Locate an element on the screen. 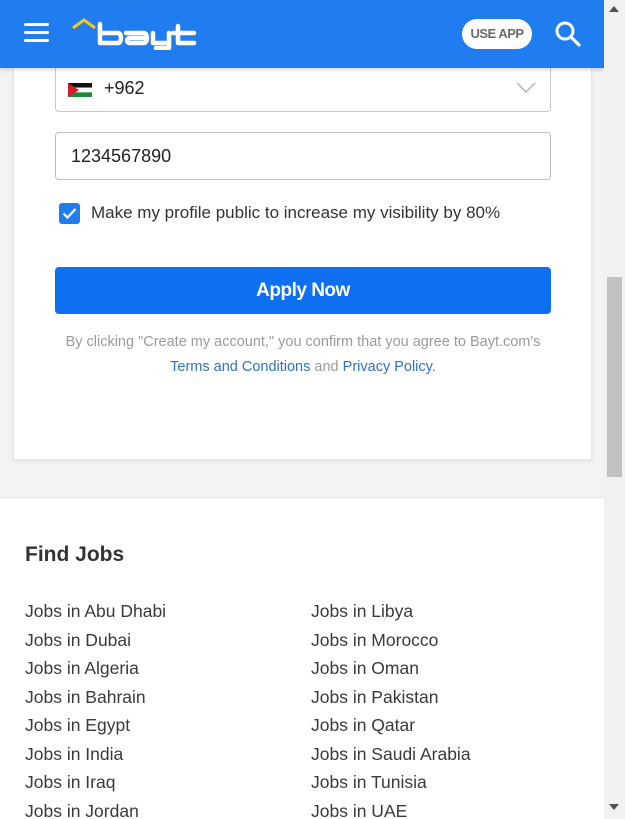 The height and width of the screenshot is (819, 625). checkmark-icon is located at coordinates (69, 214).